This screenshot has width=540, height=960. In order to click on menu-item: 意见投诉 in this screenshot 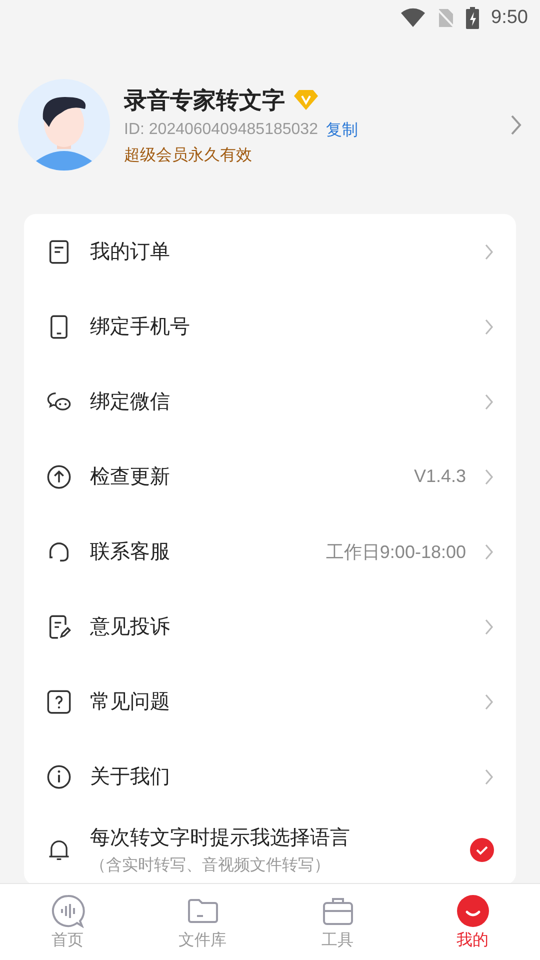, I will do `click(278, 626)`.